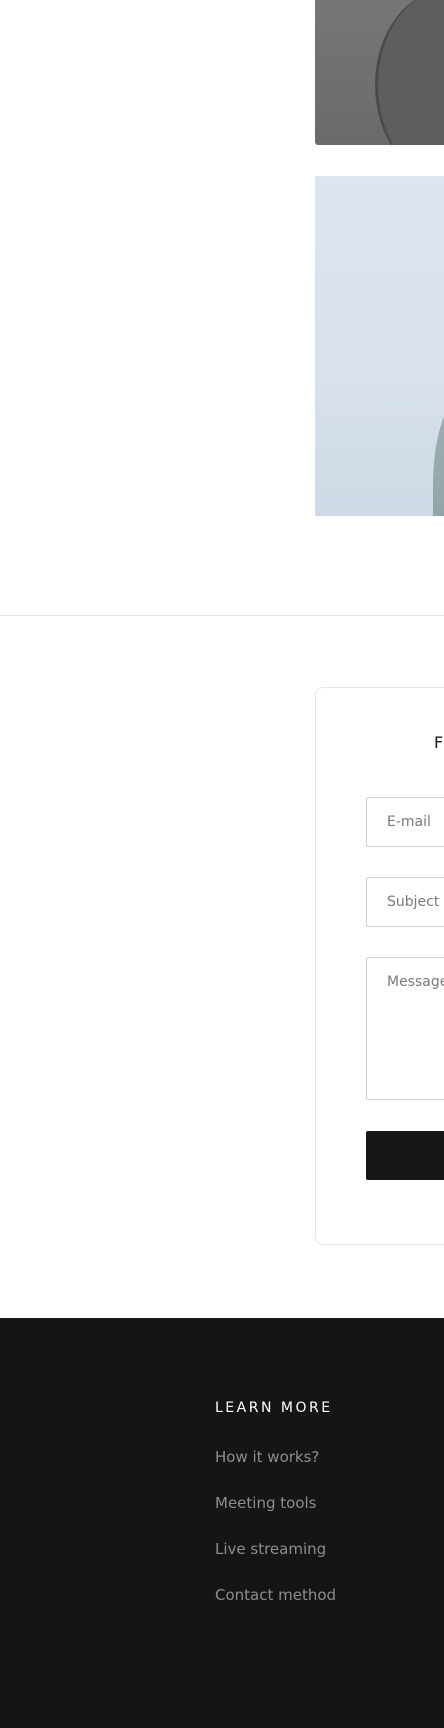 This screenshot has width=444, height=1728. What do you see at coordinates (405, 902) in the screenshot?
I see `subject-field` at bounding box center [405, 902].